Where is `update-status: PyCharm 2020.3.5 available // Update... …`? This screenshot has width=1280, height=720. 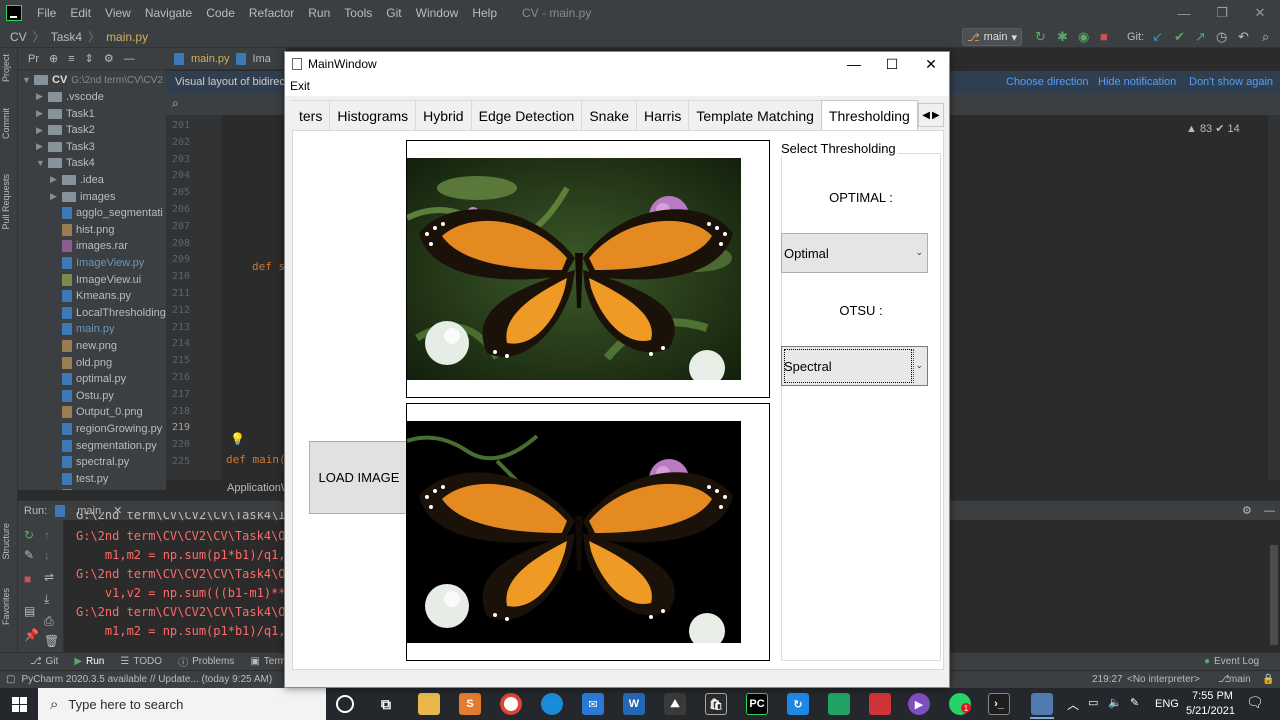 update-status: PyCharm 2020.3.5 available // Update... … is located at coordinates (143, 679).